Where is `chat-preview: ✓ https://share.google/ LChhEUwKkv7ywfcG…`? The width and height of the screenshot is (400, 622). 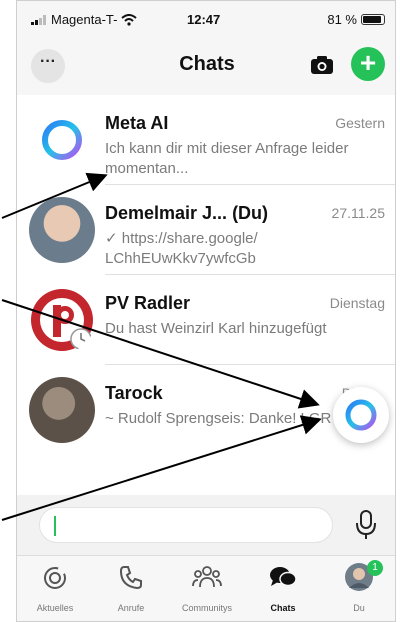
chat-preview: ✓ https://share.google/ LChhEUwKkv7ywfcG… is located at coordinates (181, 248).